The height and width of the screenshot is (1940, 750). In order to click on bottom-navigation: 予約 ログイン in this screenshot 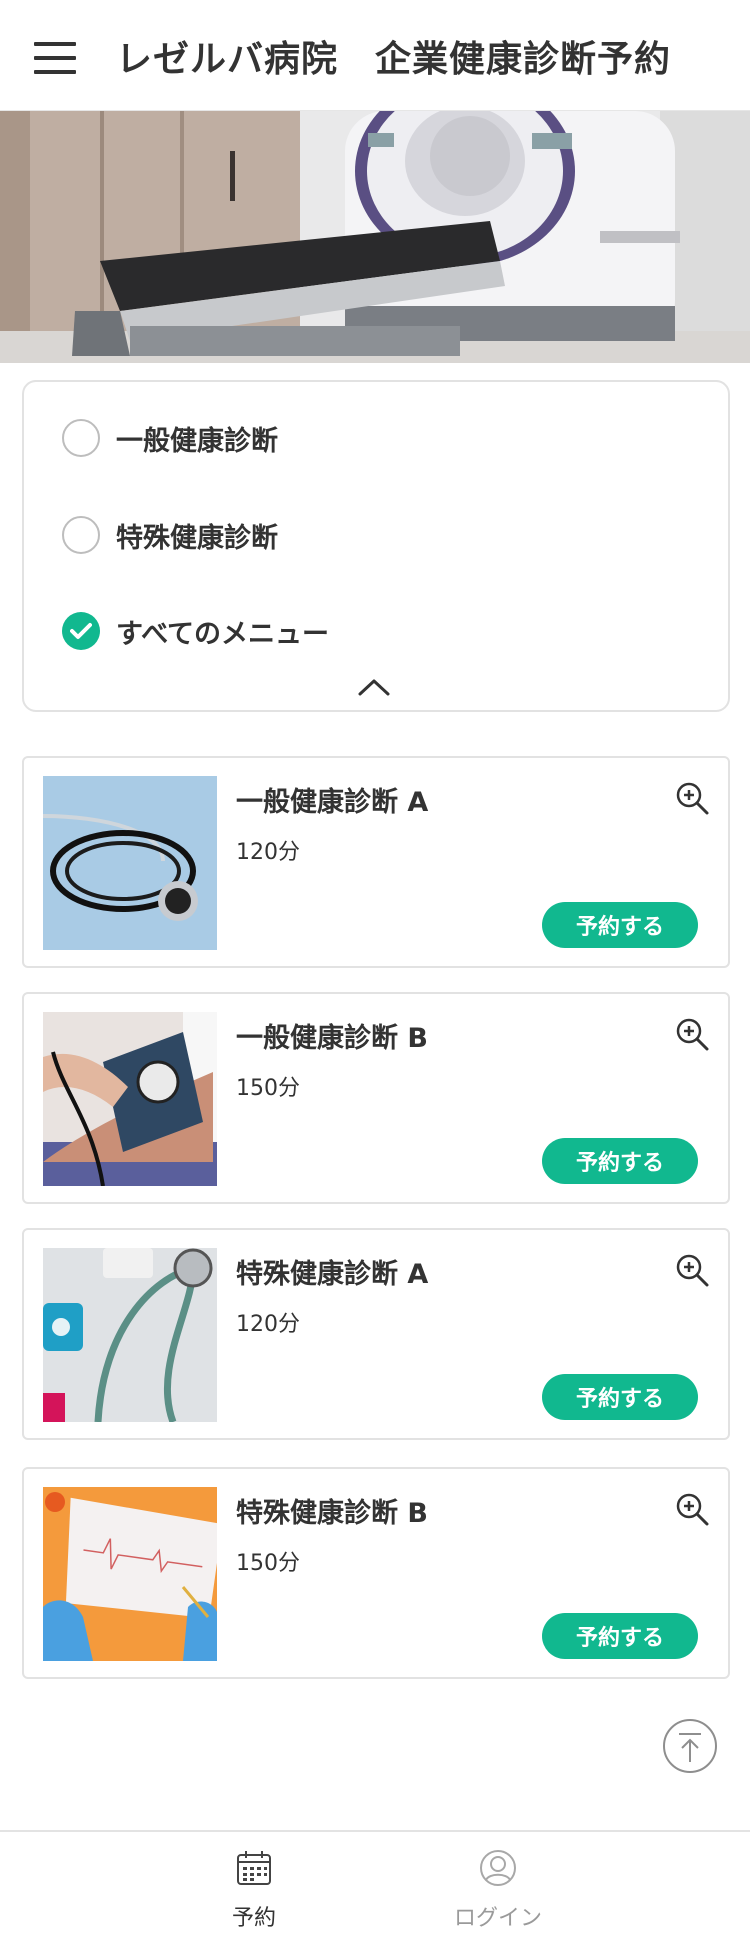, I will do `click(375, 1885)`.